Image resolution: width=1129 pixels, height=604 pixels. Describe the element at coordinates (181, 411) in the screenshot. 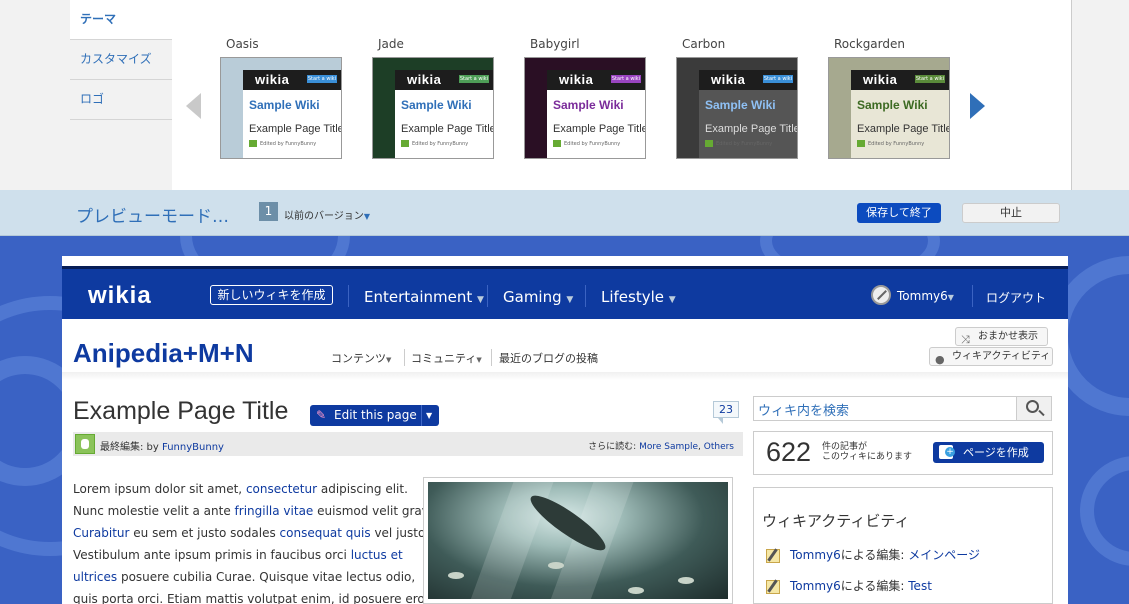

I see `page-title: Example Page Title` at that location.